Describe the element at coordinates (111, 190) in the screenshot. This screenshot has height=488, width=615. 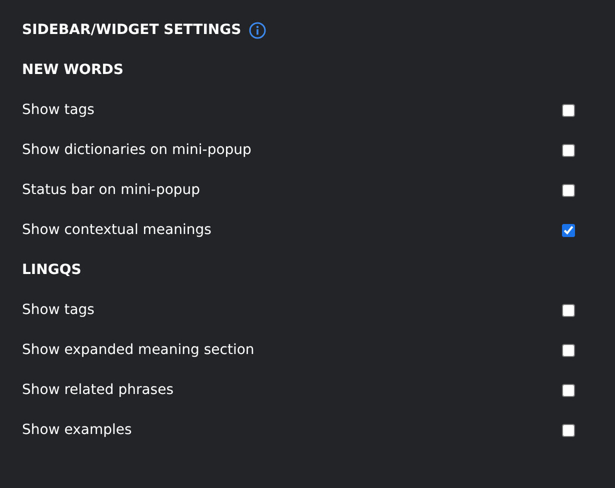
I see `option-label: Status bar on mini-popup` at that location.